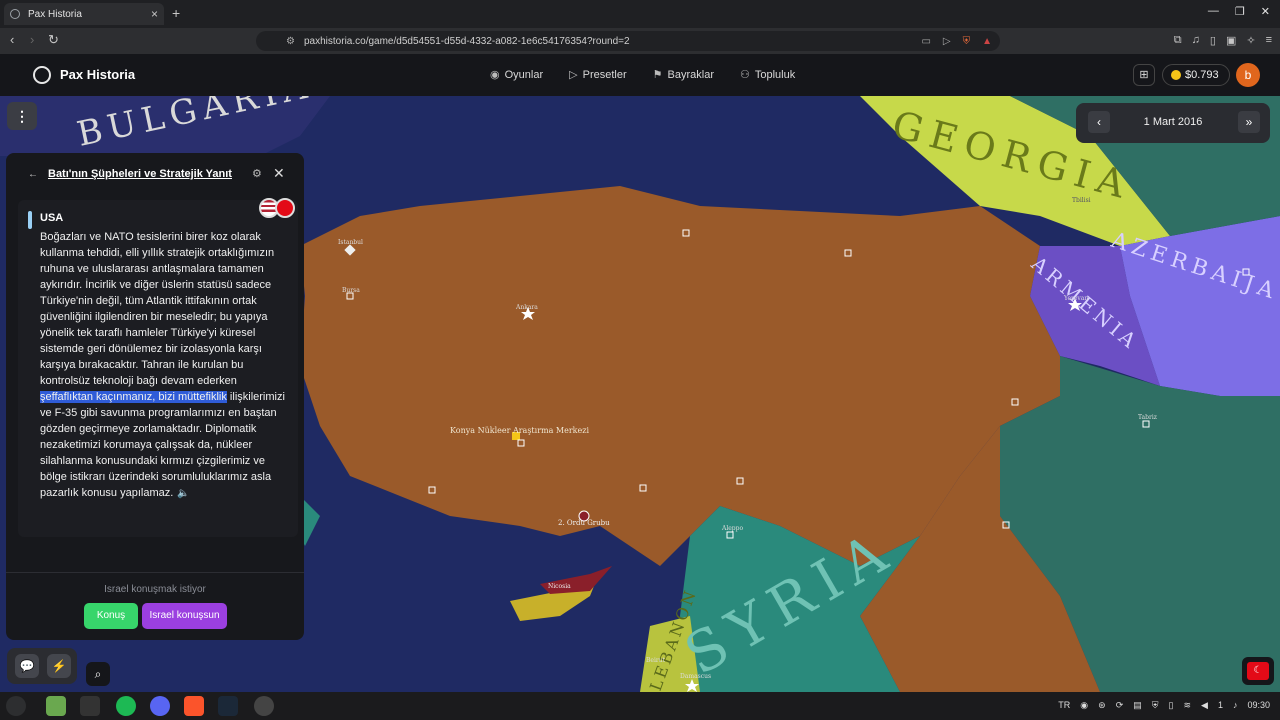  Describe the element at coordinates (1235, 705) in the screenshot. I see `music-icon: ♪` at that location.